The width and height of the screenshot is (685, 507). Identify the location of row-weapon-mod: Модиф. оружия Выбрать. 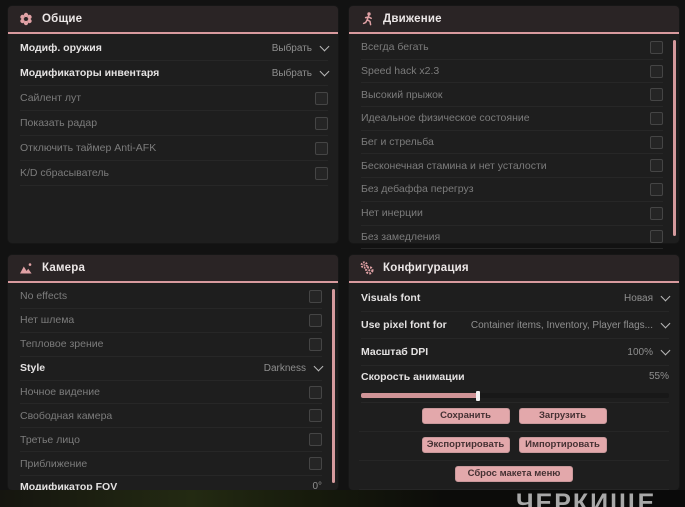
(175, 48).